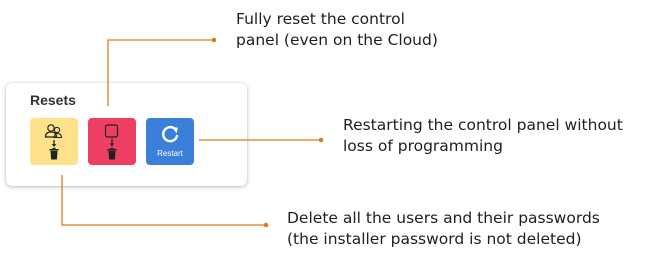 Image resolution: width=652 pixels, height=257 pixels. I want to click on reset-leader-dot, so click(214, 40).